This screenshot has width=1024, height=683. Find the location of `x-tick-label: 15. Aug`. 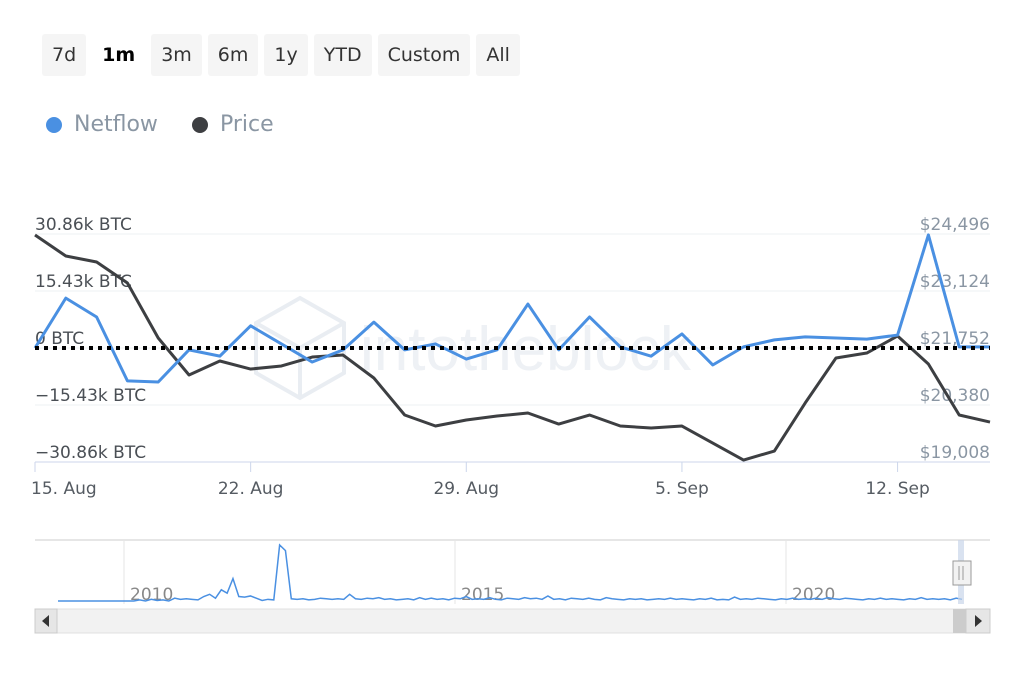

x-tick-label: 15. Aug is located at coordinates (64, 489).